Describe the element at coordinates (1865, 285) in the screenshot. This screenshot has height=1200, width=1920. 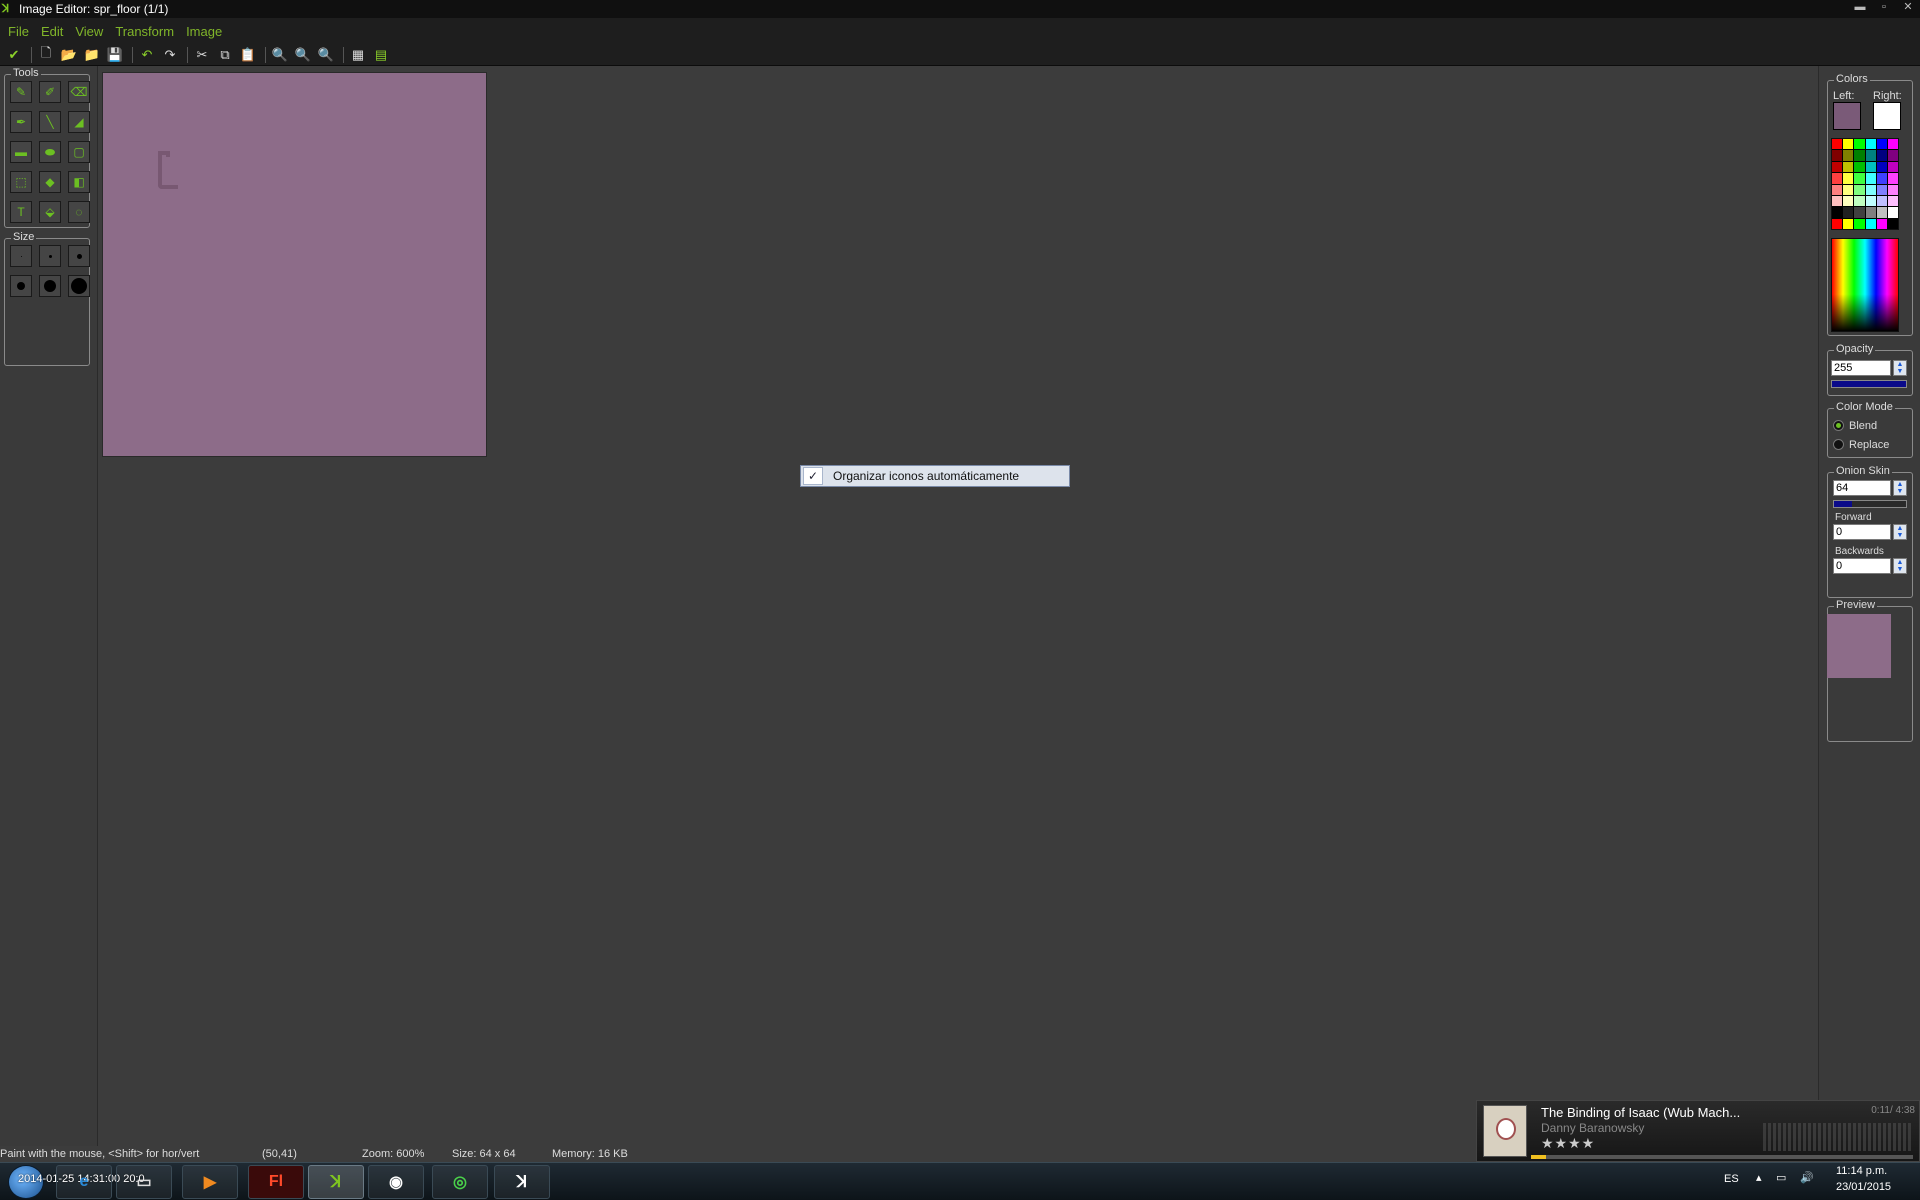
I see `color-spectrum` at that location.